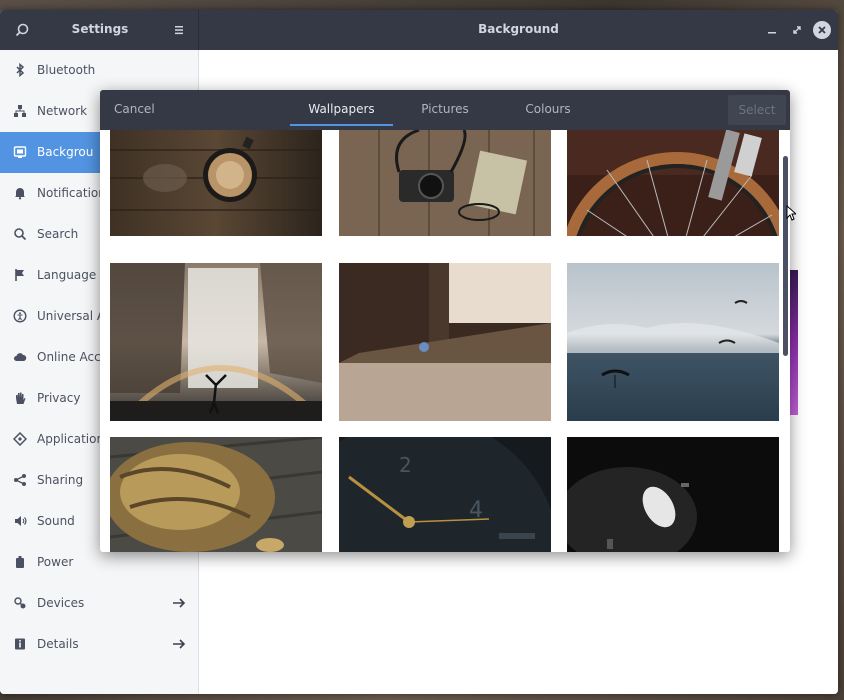  What do you see at coordinates (20, 194) in the screenshot?
I see `bell-icon` at bounding box center [20, 194].